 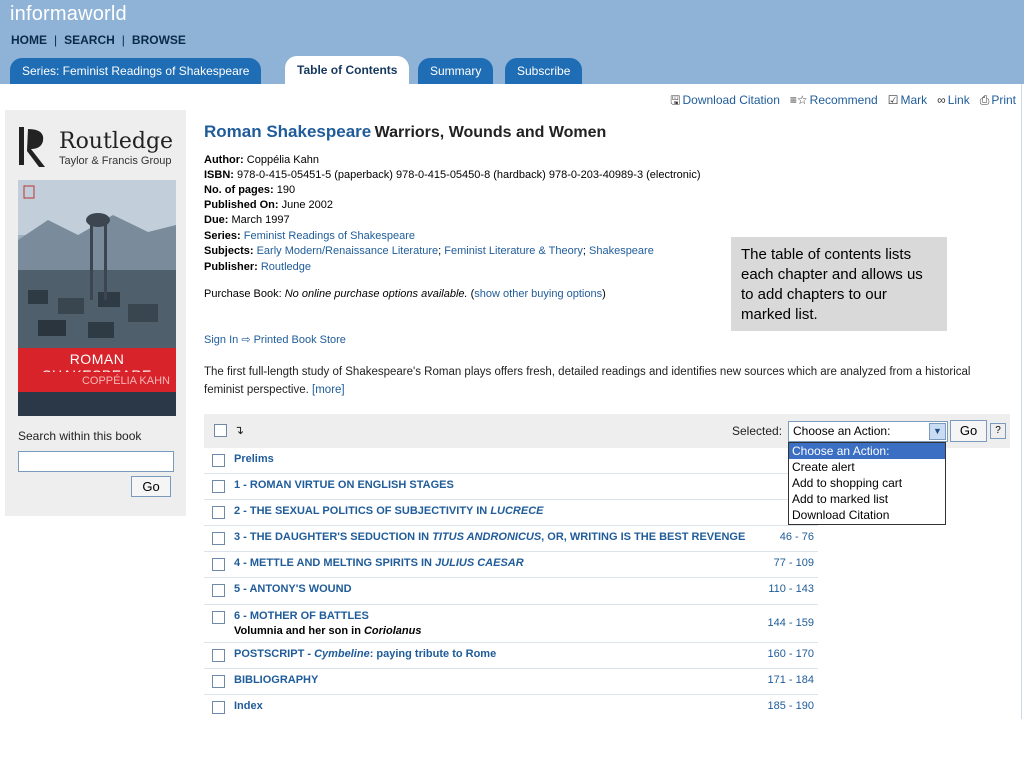 What do you see at coordinates (968, 431) in the screenshot?
I see `action-go-button: Go` at bounding box center [968, 431].